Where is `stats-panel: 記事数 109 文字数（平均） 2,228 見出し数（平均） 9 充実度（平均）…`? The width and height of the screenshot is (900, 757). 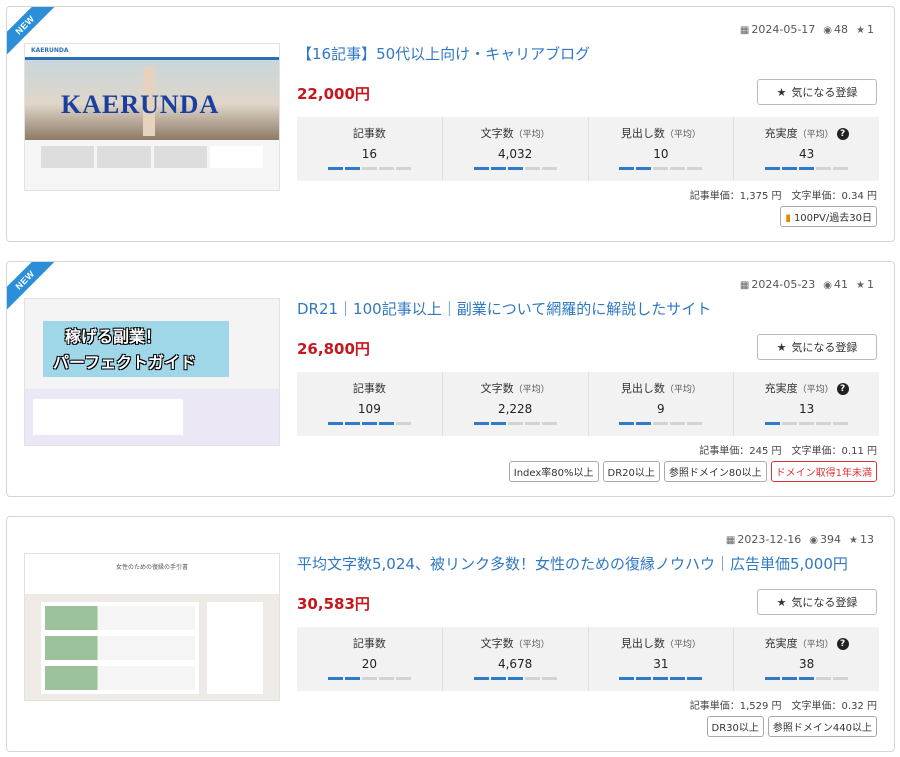 stats-panel: 記事数 109 文字数（平均） 2,228 見出し数（平均） 9 充実度（平均）… is located at coordinates (588, 404).